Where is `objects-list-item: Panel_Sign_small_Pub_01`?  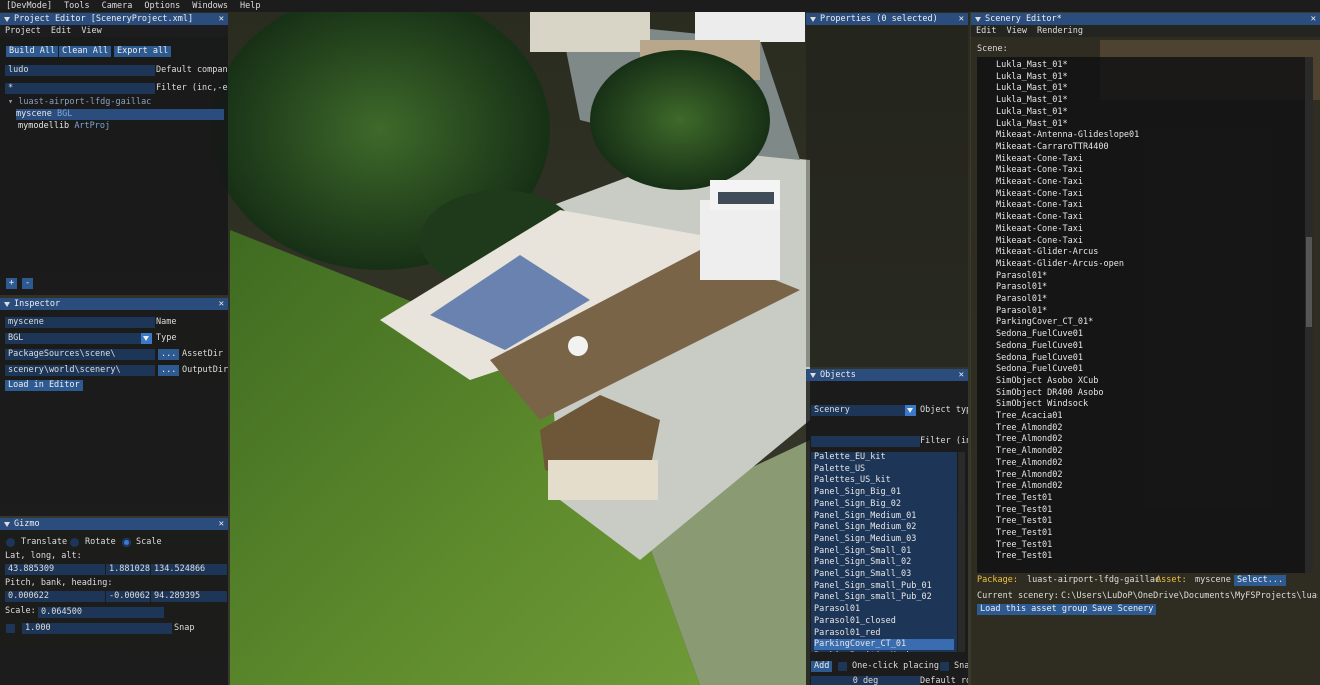
objects-list-item: Panel_Sign_small_Pub_01 is located at coordinates (884, 586).